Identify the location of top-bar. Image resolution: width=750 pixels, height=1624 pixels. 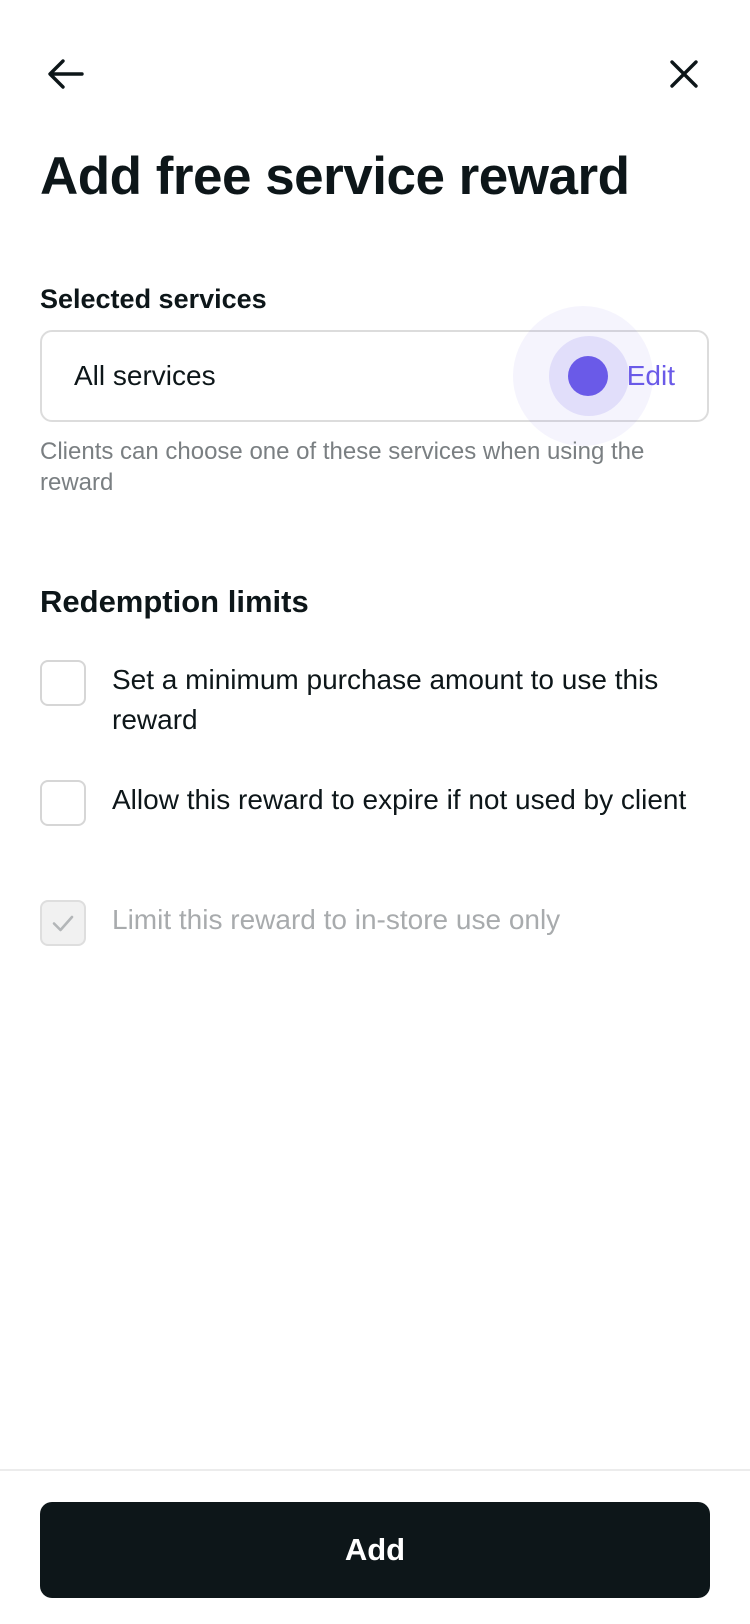
(375, 74).